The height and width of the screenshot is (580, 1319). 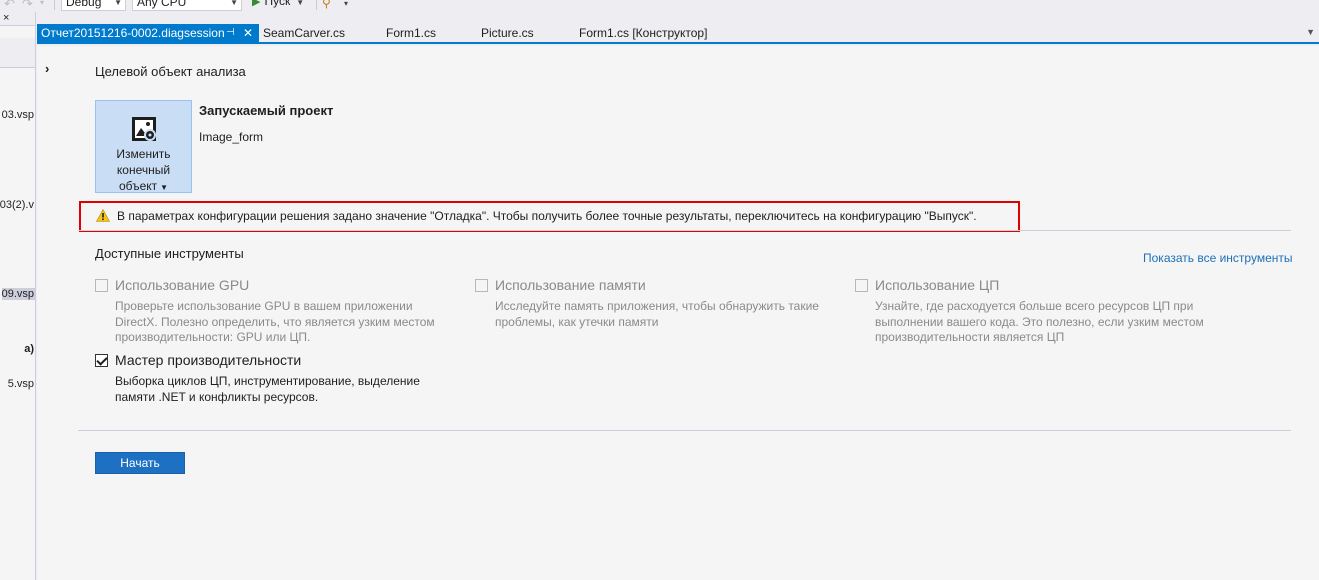 I want to click on tab-picture: Picture.cs, so click(x=504, y=33).